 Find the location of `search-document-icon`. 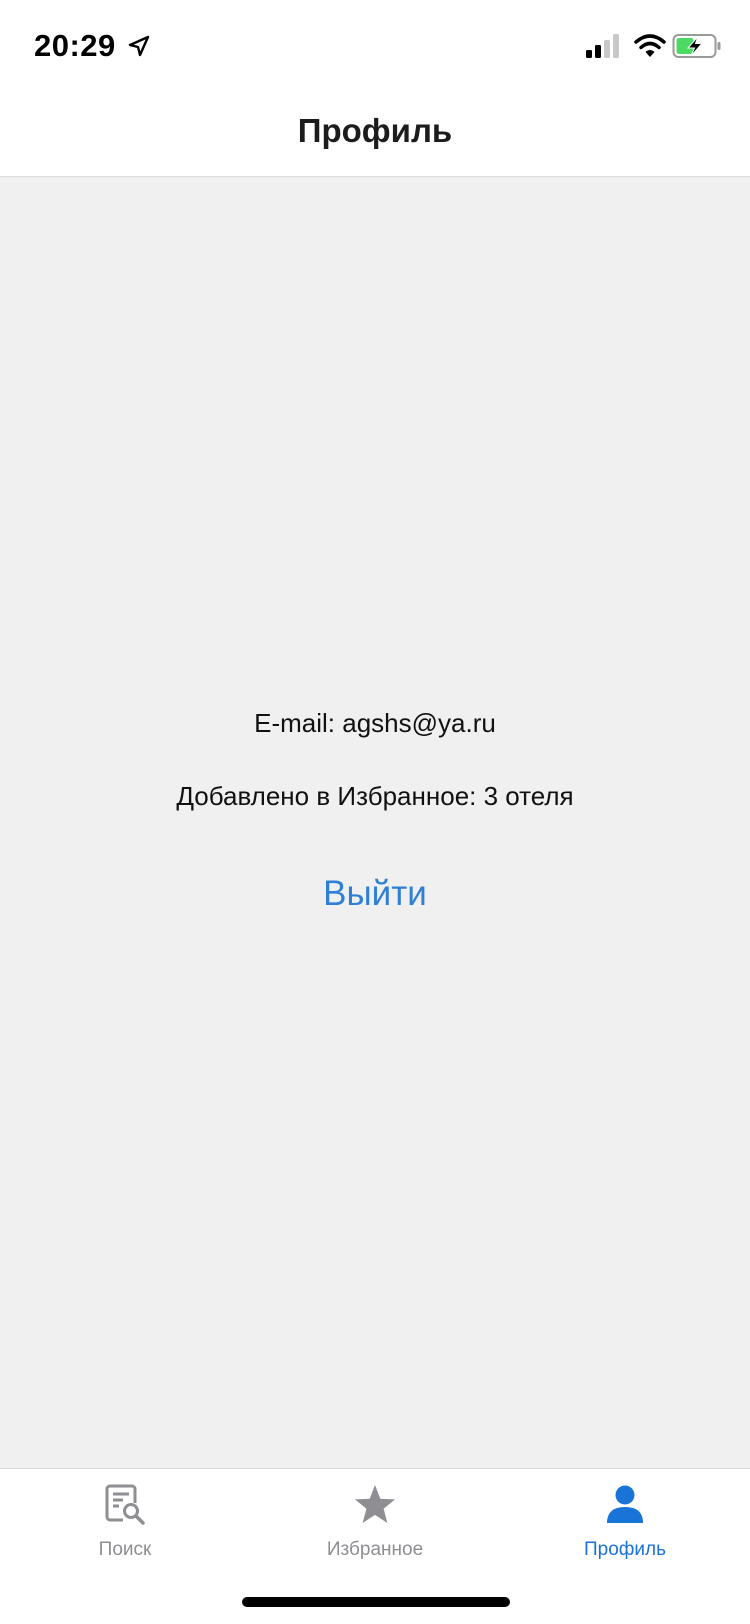

search-document-icon is located at coordinates (125, 1504).